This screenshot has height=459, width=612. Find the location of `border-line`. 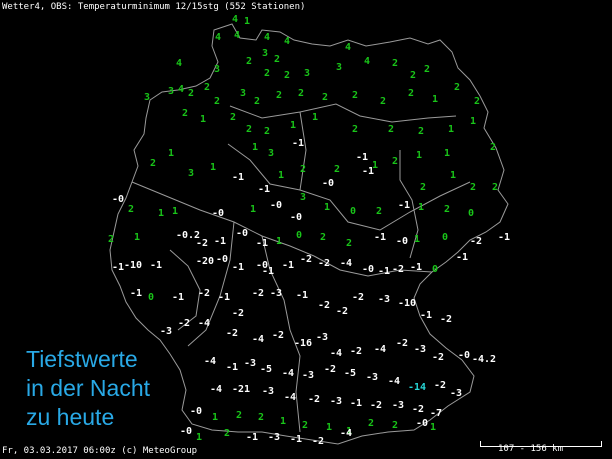

border-line is located at coordinates (343, 113).